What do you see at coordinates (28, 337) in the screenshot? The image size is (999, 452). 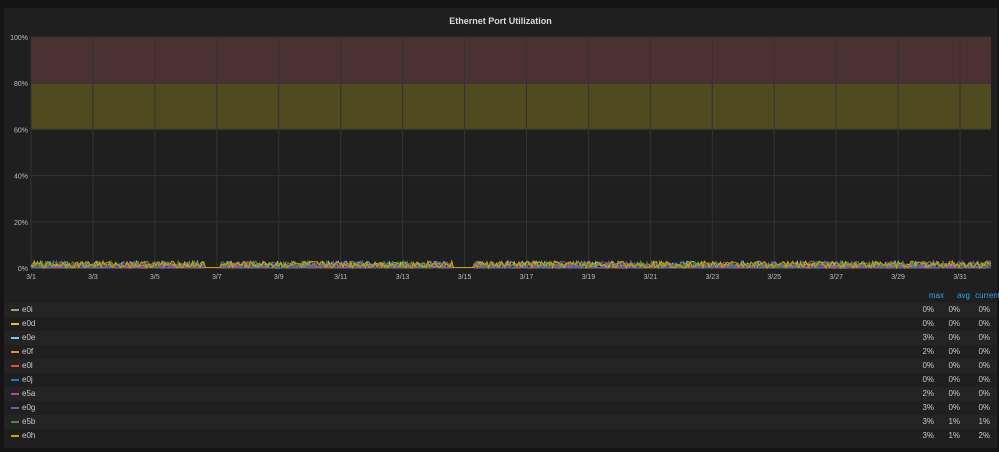 I see `series-name: e0e` at bounding box center [28, 337].